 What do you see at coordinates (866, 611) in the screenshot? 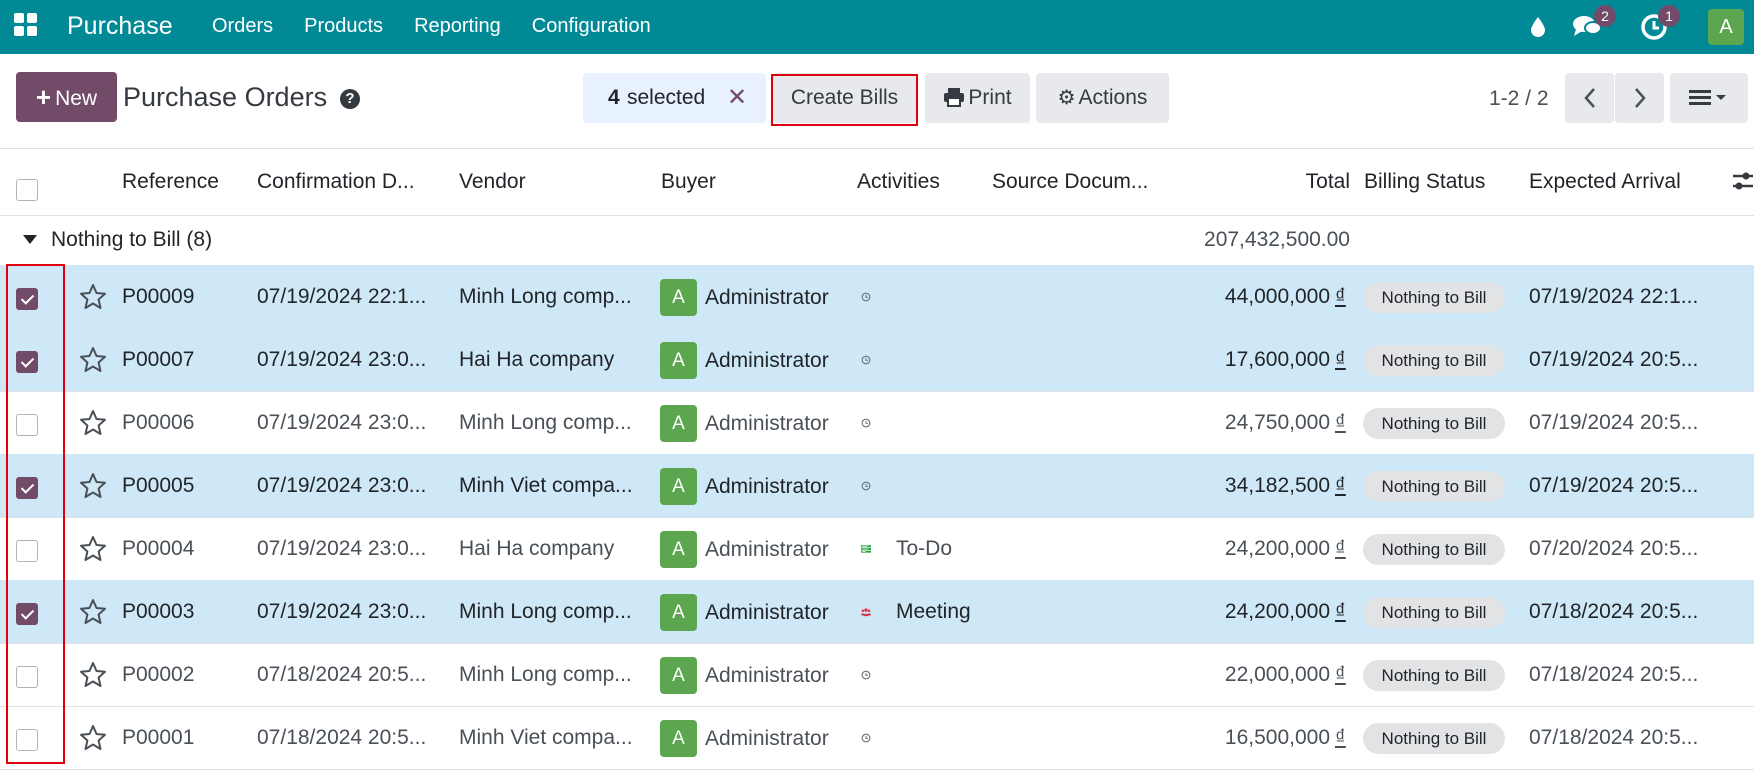
I see `meeting-icon` at bounding box center [866, 611].